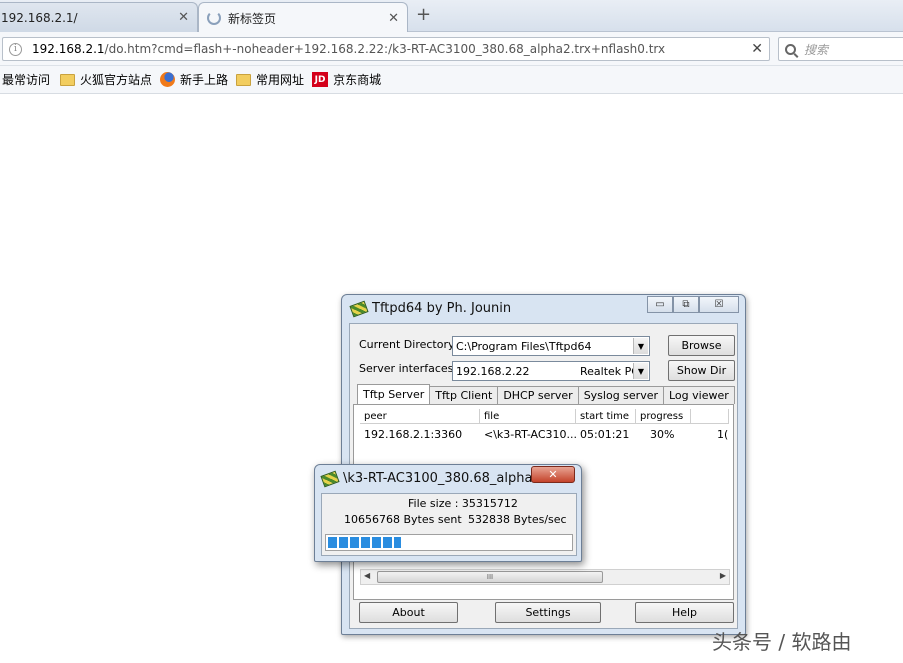 Image resolution: width=903 pixels, height=663 pixels. I want to click on help-button: Help, so click(684, 612).